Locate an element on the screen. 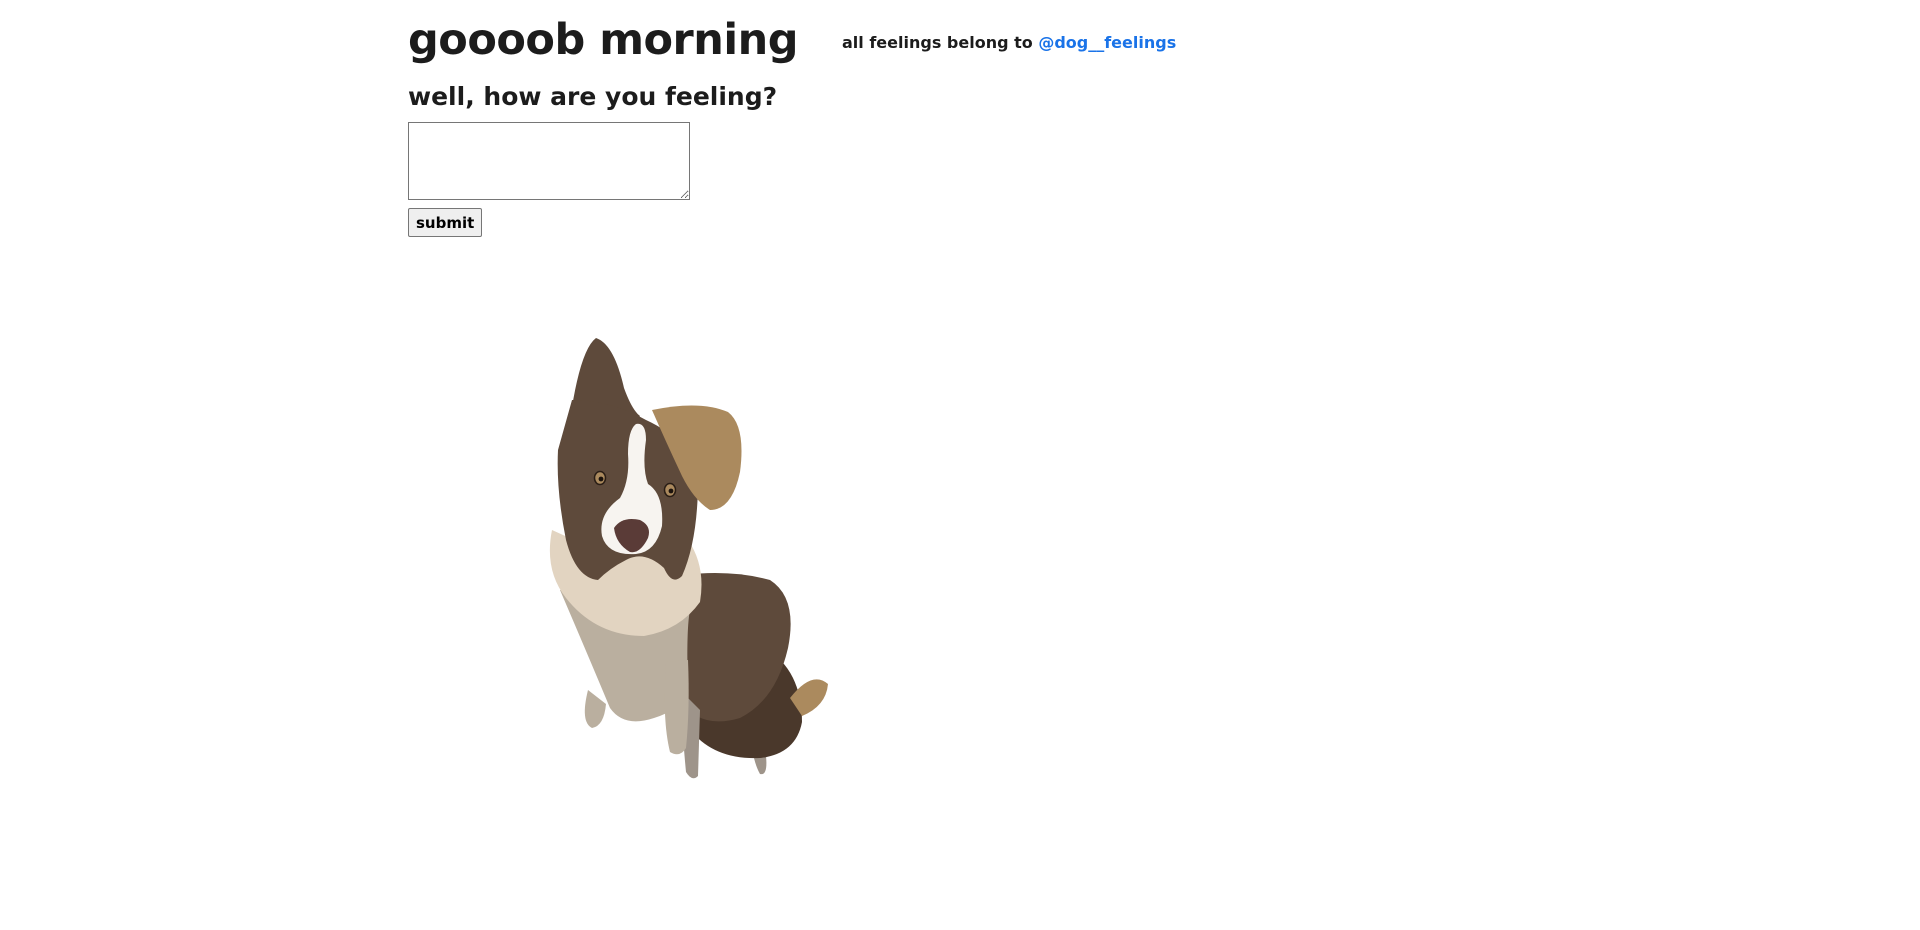 This screenshot has width=1920, height=930. page-title: goooob morning is located at coordinates (603, 40).